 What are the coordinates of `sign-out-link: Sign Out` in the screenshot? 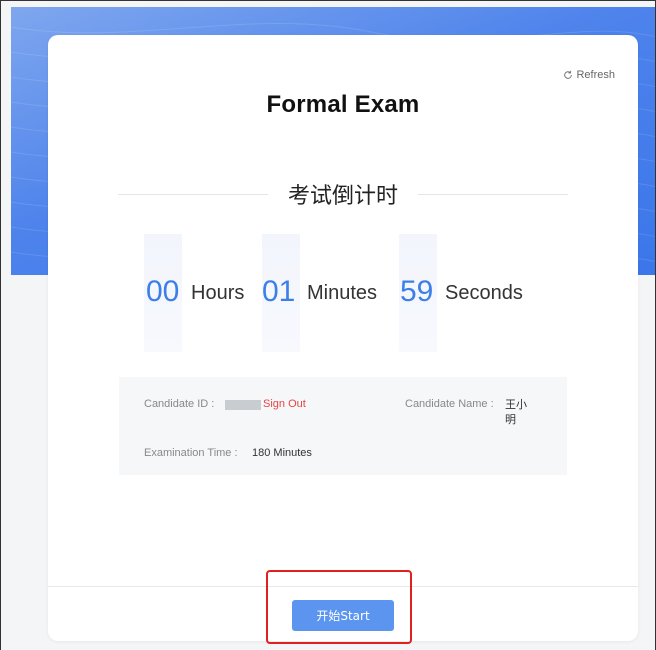 It's located at (284, 404).